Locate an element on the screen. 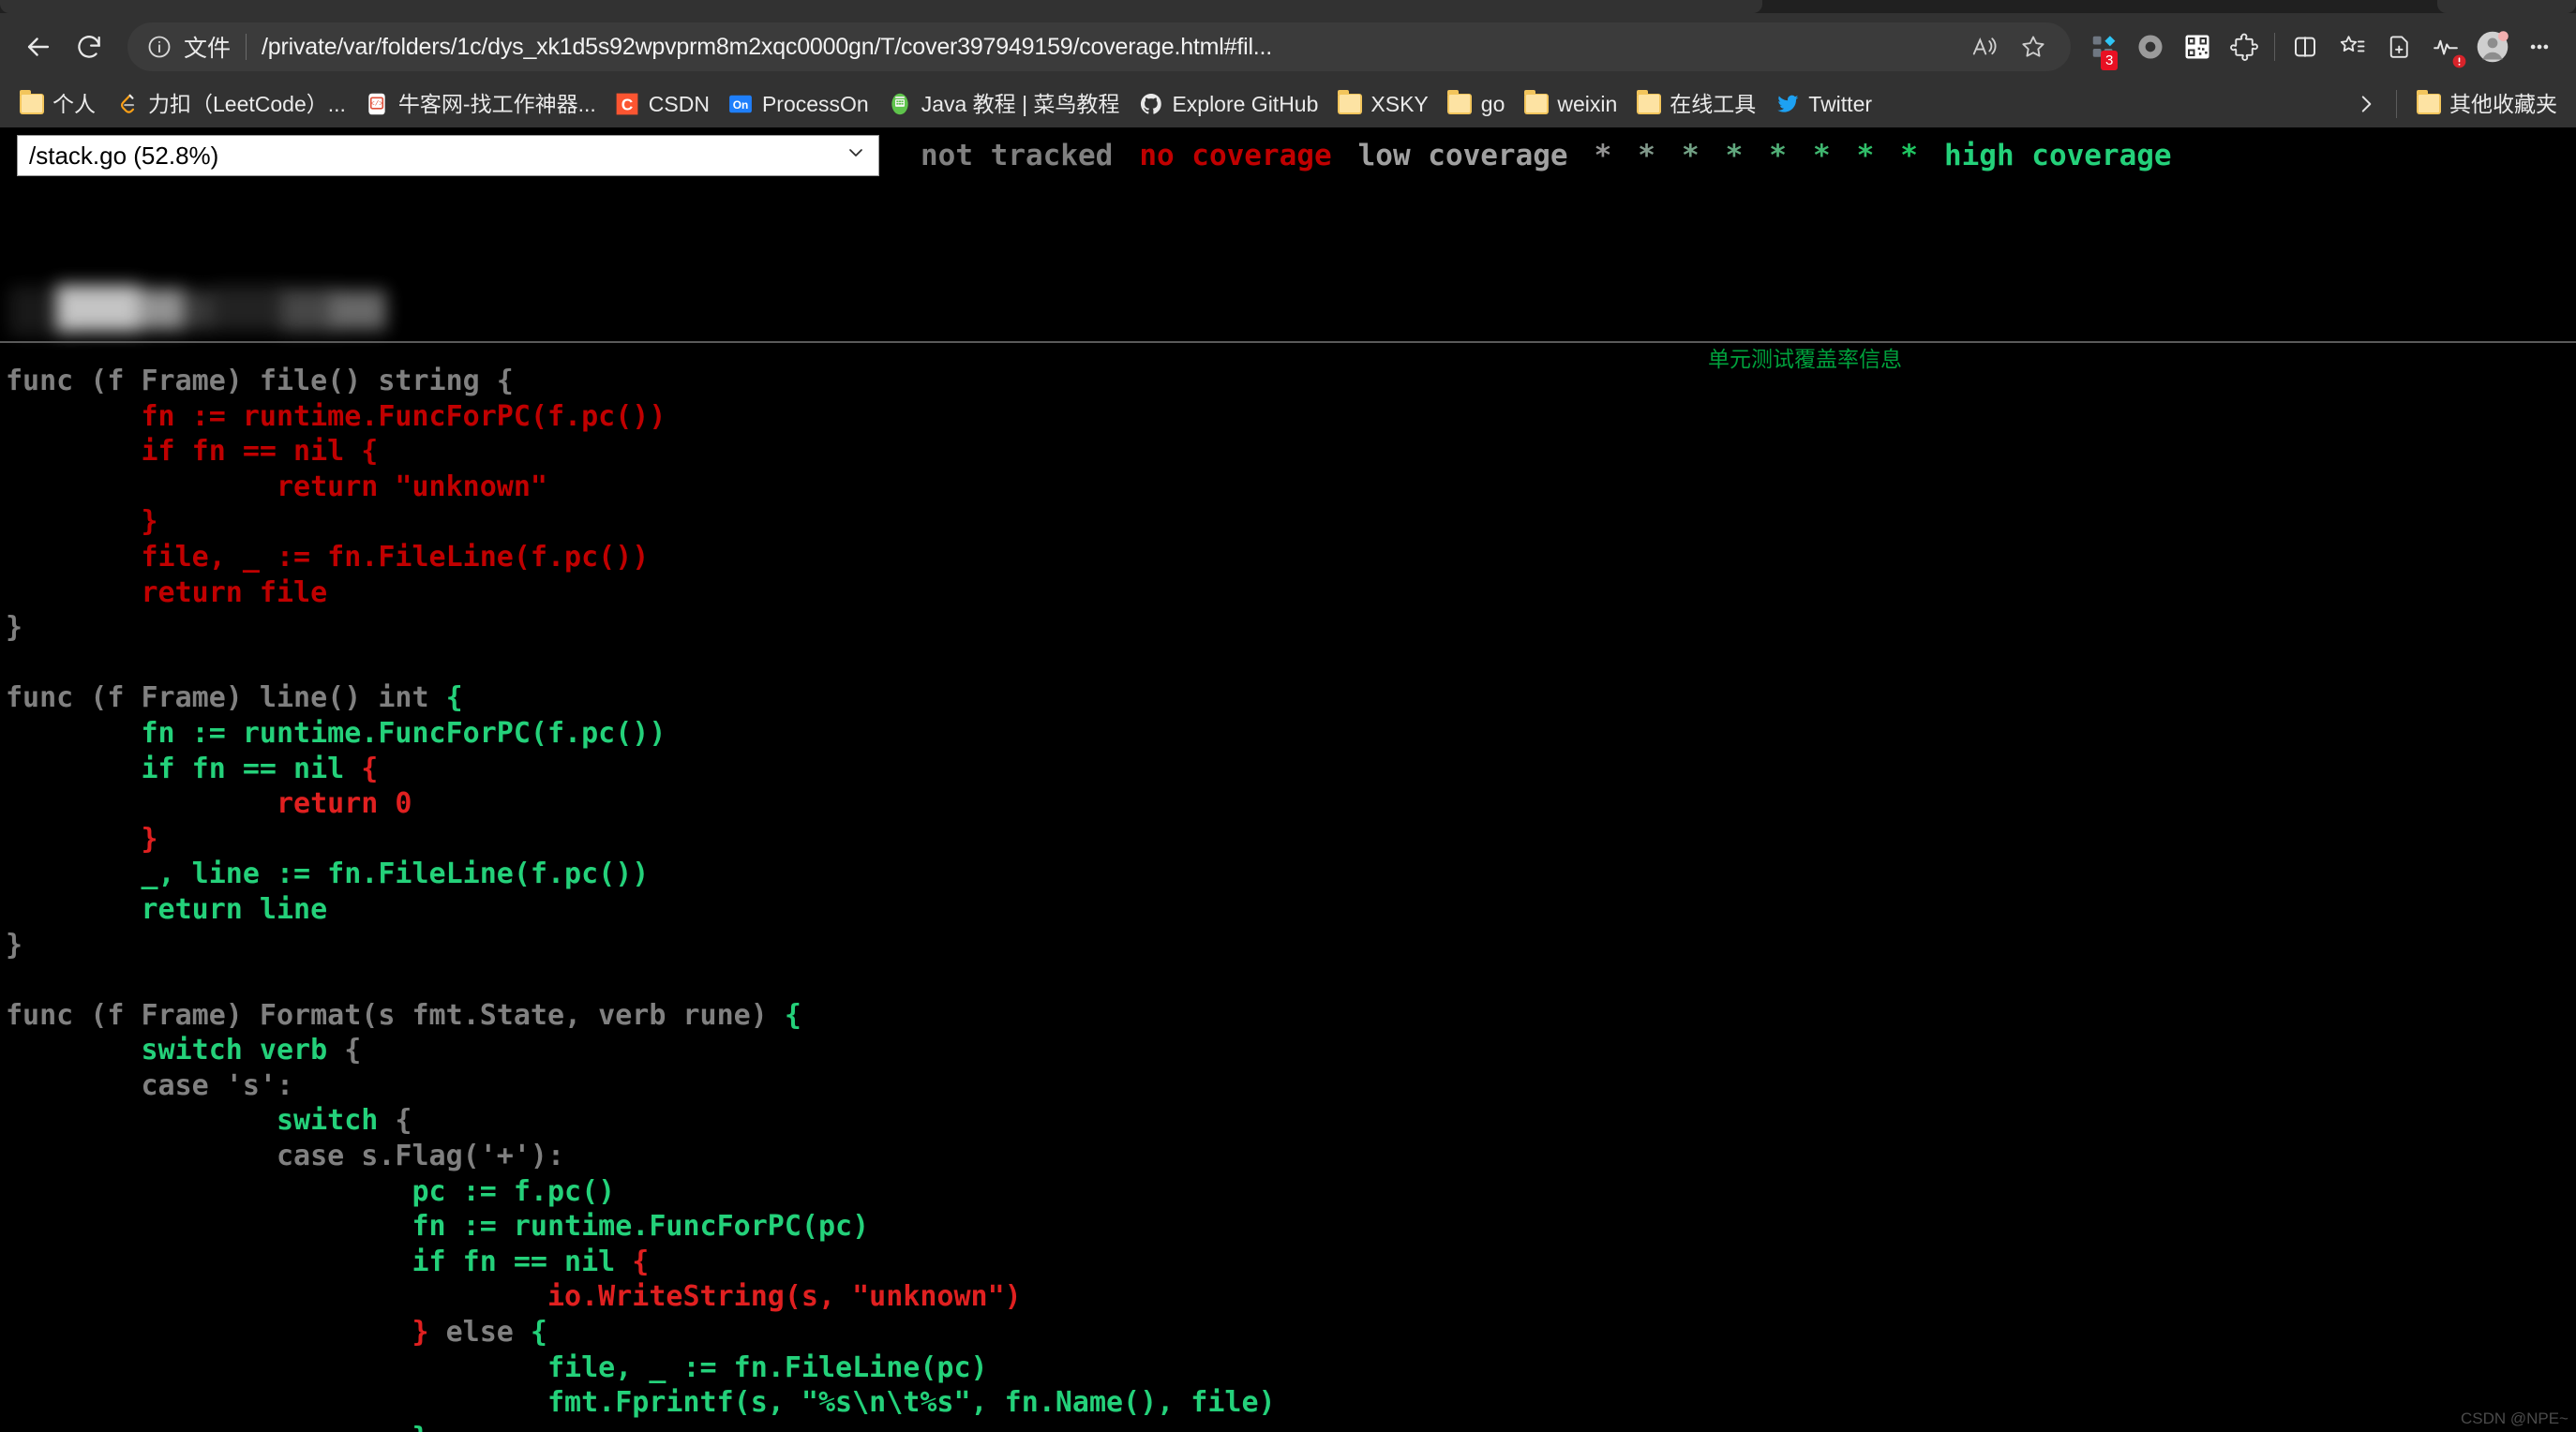  legend-grade-7: * is located at coordinates (1909, 155).